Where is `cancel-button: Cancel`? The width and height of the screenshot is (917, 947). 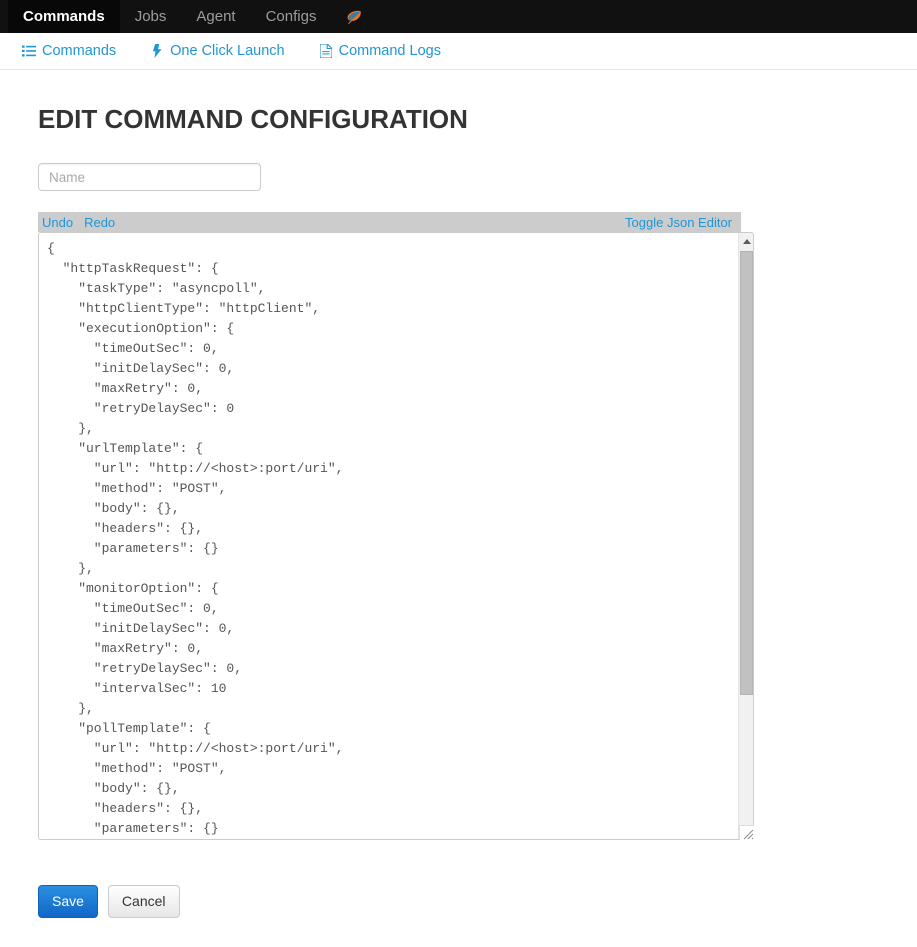
cancel-button: Cancel is located at coordinates (143, 901).